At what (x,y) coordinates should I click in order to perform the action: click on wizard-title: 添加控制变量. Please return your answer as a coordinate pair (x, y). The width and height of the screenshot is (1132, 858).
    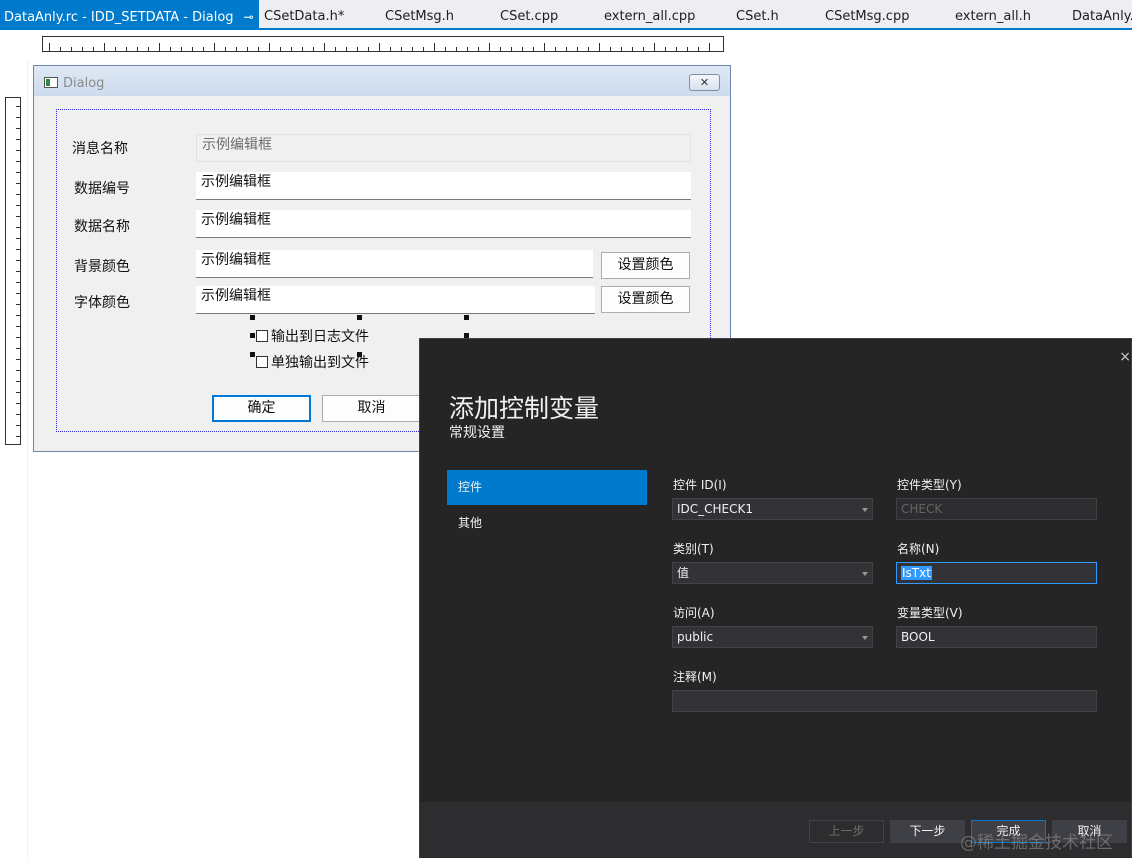
    Looking at the image, I should click on (524, 408).